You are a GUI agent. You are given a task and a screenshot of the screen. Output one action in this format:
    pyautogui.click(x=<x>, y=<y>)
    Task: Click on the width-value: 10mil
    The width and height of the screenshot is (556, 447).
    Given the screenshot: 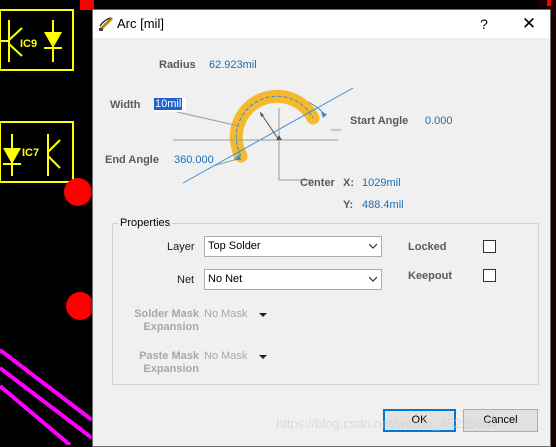 What is the action you would take?
    pyautogui.click(x=168, y=104)
    